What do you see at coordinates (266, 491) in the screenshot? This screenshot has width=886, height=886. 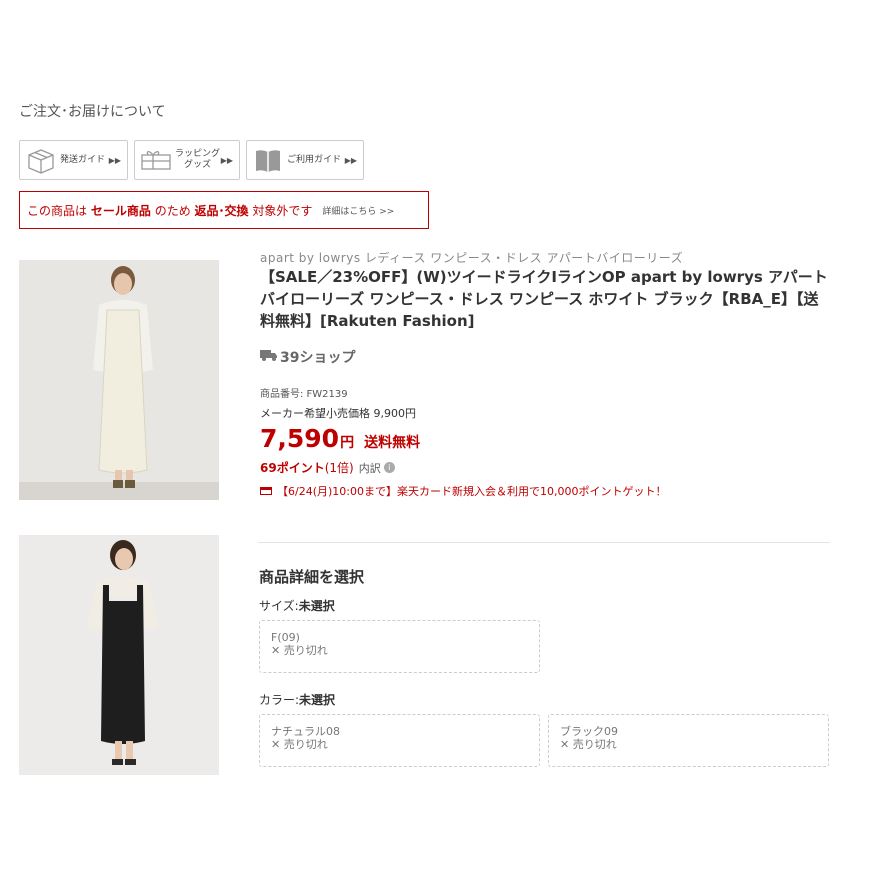 I see `credit-card-icon` at bounding box center [266, 491].